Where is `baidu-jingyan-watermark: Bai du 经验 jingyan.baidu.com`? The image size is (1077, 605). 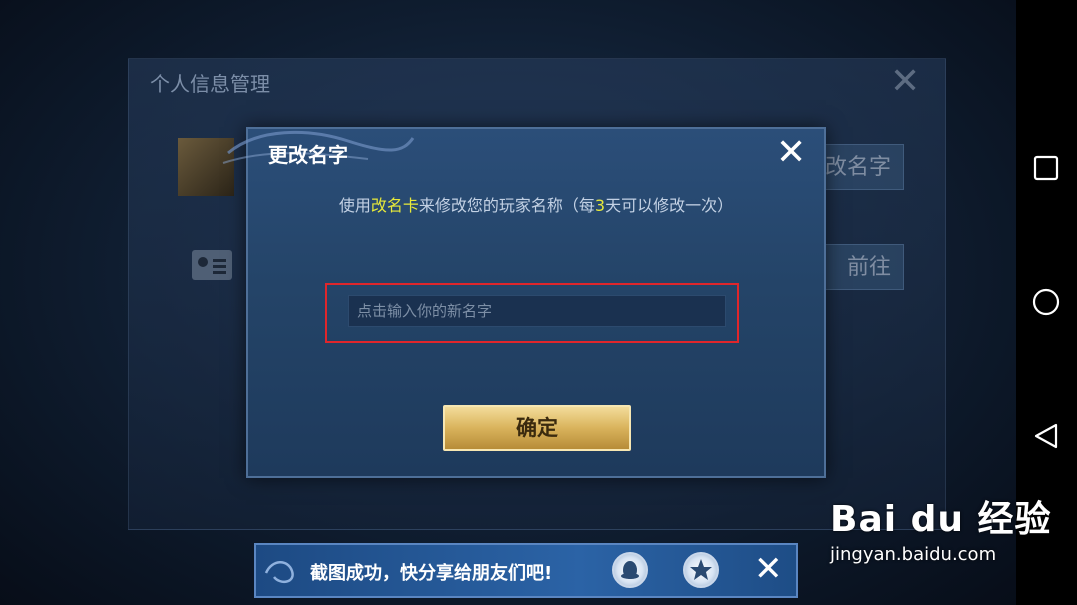 baidu-jingyan-watermark: Bai du 经验 jingyan.baidu.com is located at coordinates (941, 527).